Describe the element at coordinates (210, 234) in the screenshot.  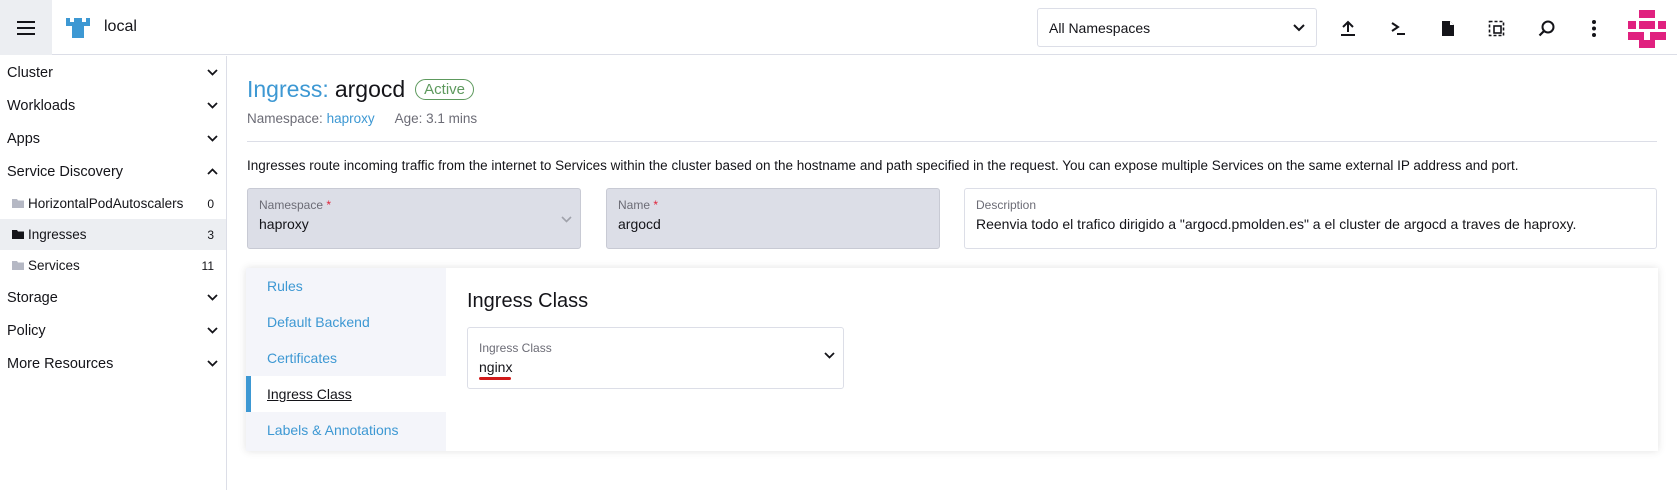
I see `sidebar-item-count: 3` at that location.